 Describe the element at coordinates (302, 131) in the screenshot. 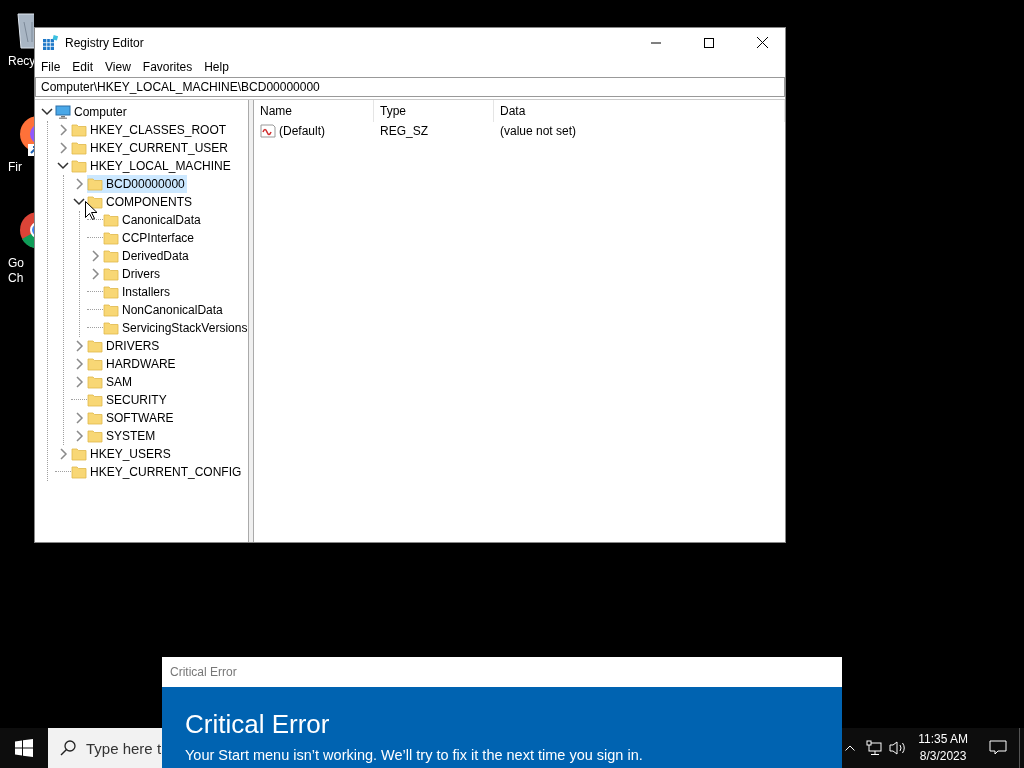

I see `table-cell: (Default)` at that location.